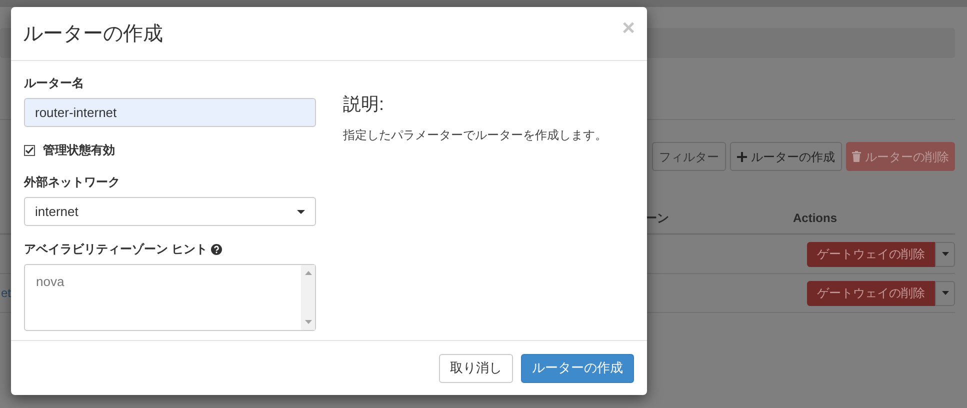 This screenshot has height=408, width=967. I want to click on scroll-up-icon, so click(308, 273).